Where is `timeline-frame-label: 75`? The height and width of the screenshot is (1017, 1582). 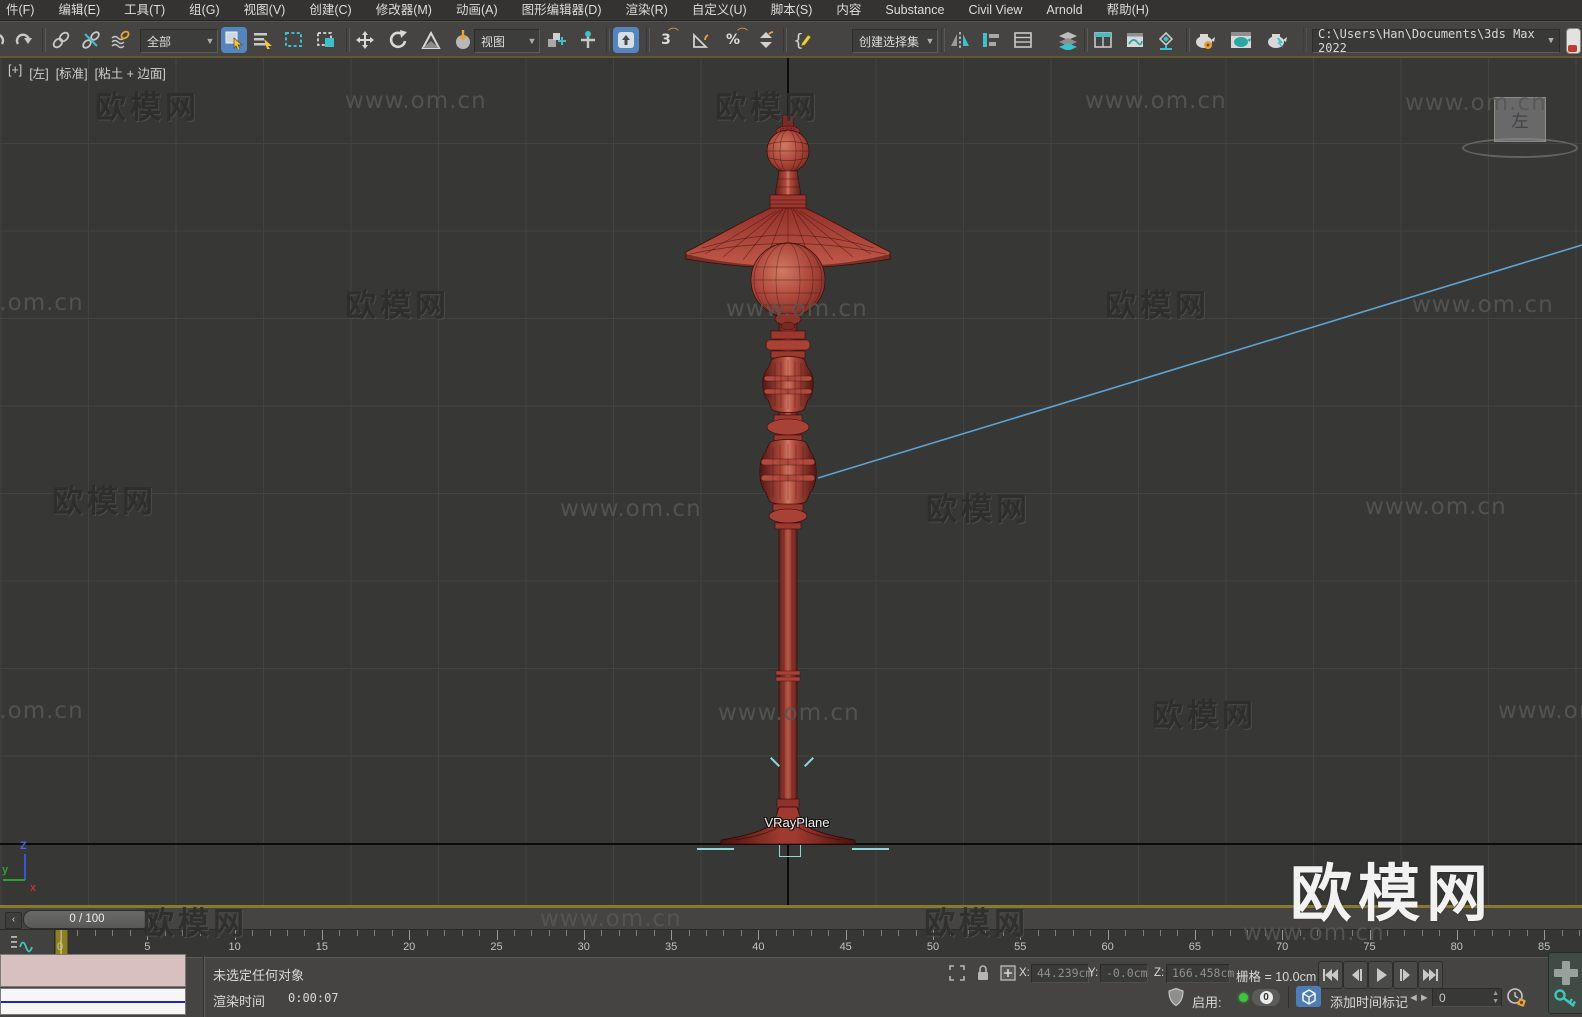
timeline-frame-label: 75 is located at coordinates (1369, 947).